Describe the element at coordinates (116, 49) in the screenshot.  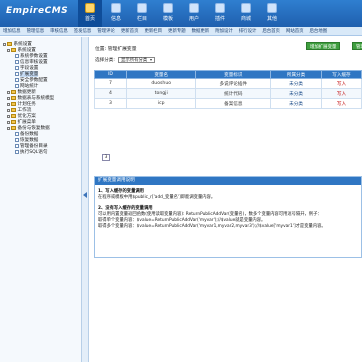
I see `breadcrumb: 位置: 管理扩展变量` at that location.